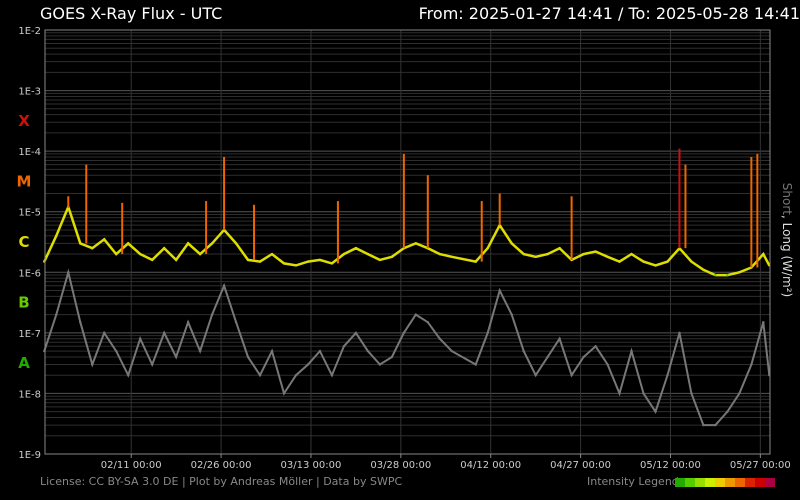 The height and width of the screenshot is (500, 800). I want to click on x-tick-label: 05/12 00:00, so click(670, 465).